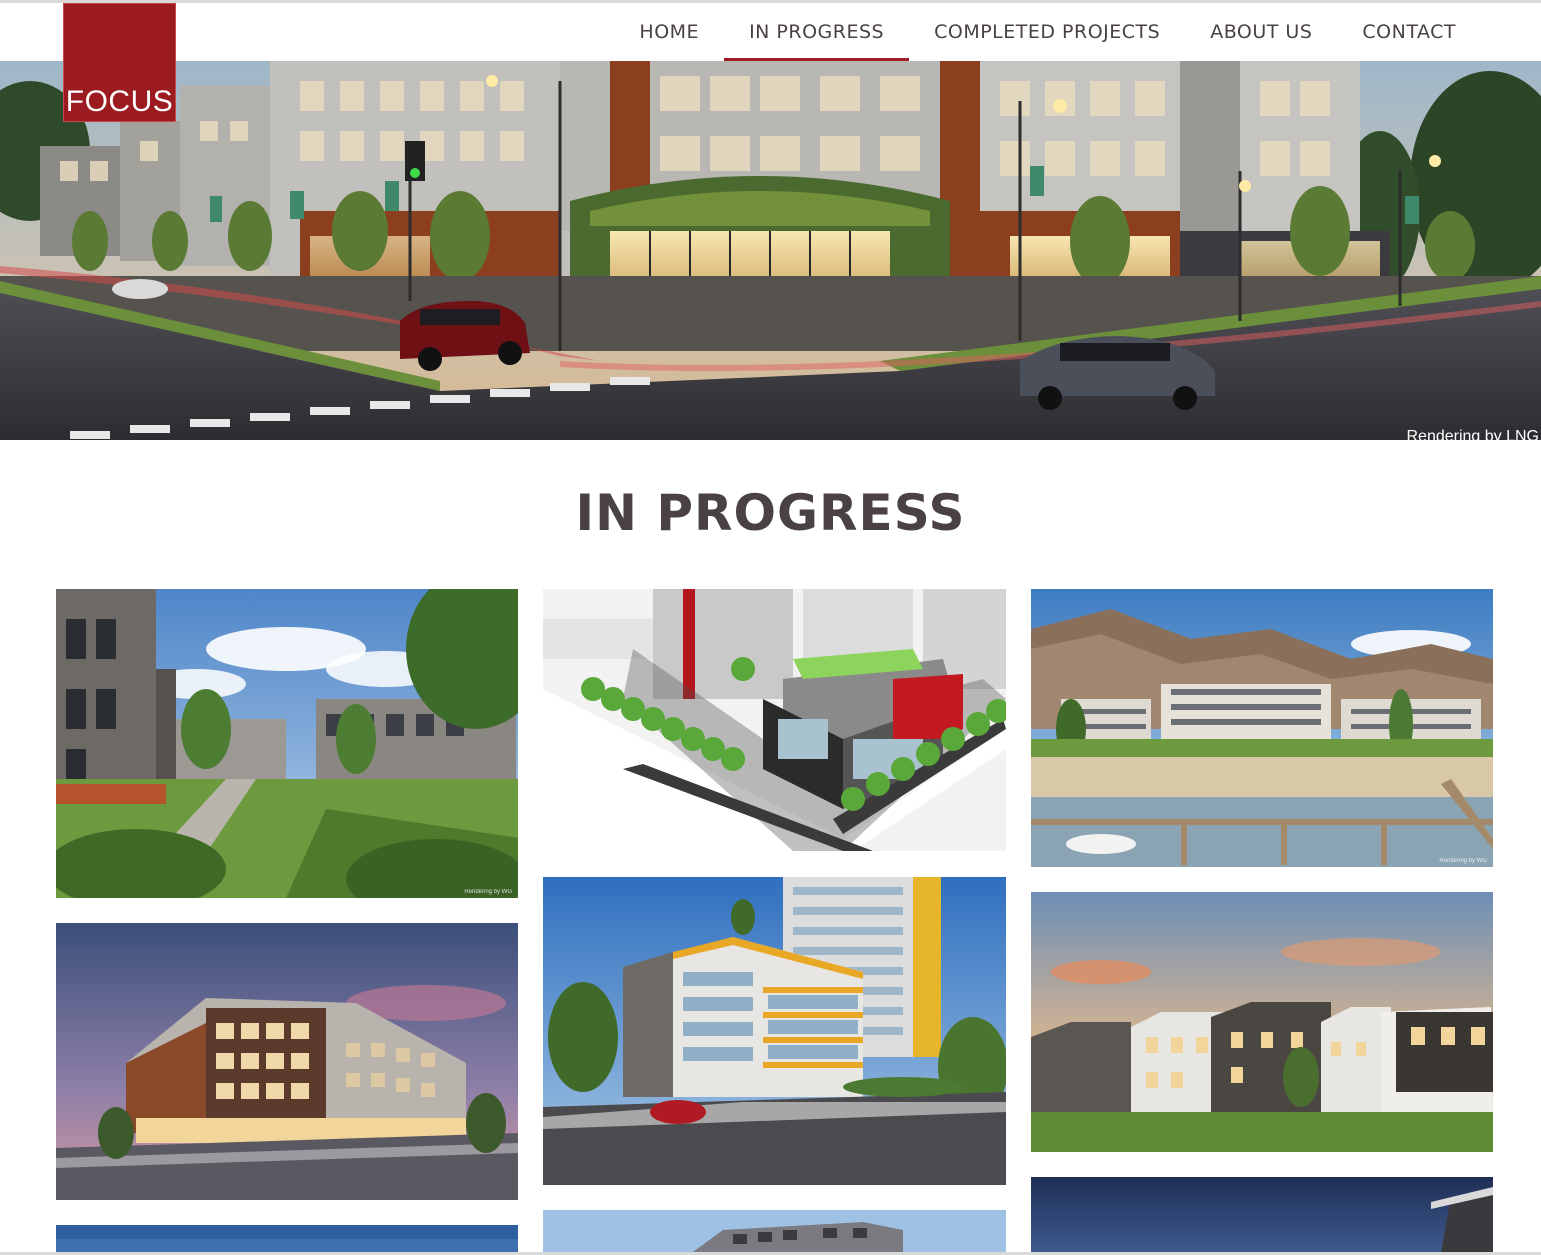 The height and width of the screenshot is (1255, 1541). I want to click on project-tile-sunset-townhomes, so click(1262, 1022).